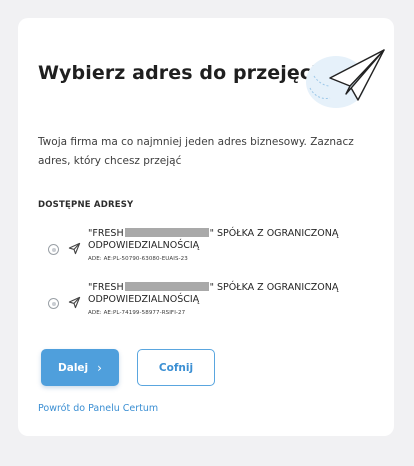  I want to click on paper-plane-icon, so click(345, 78).